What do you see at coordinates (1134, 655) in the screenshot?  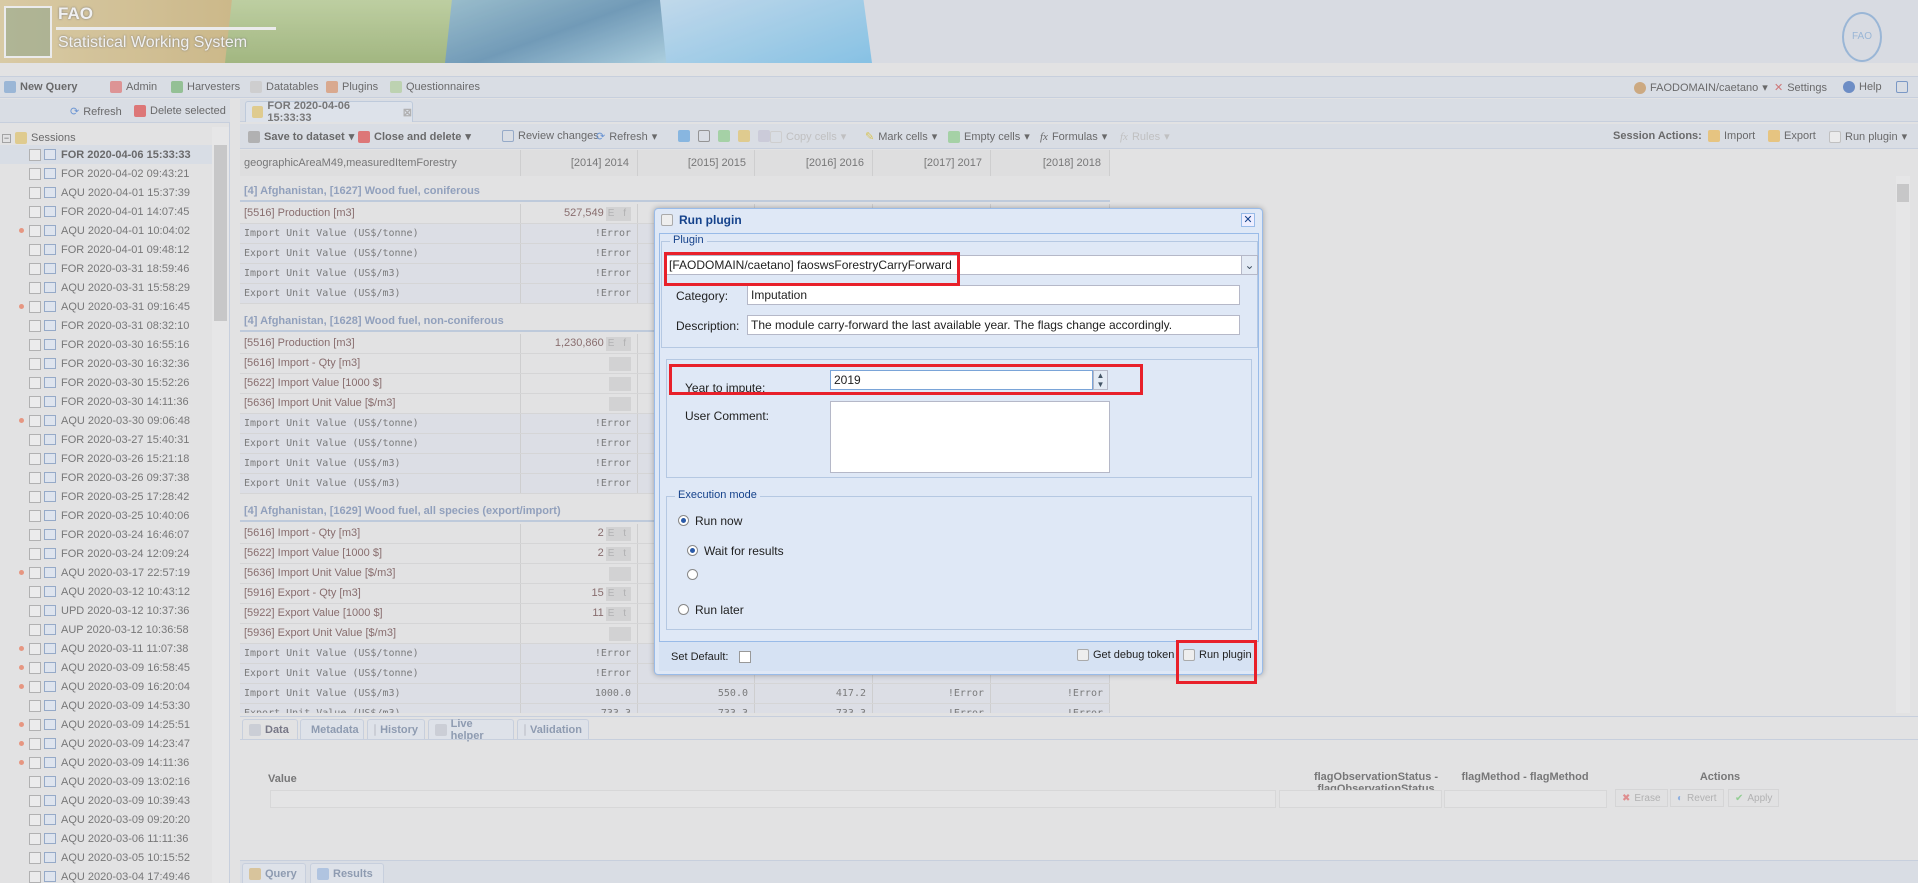 I see `debug-token-label: Get debug token` at bounding box center [1134, 655].